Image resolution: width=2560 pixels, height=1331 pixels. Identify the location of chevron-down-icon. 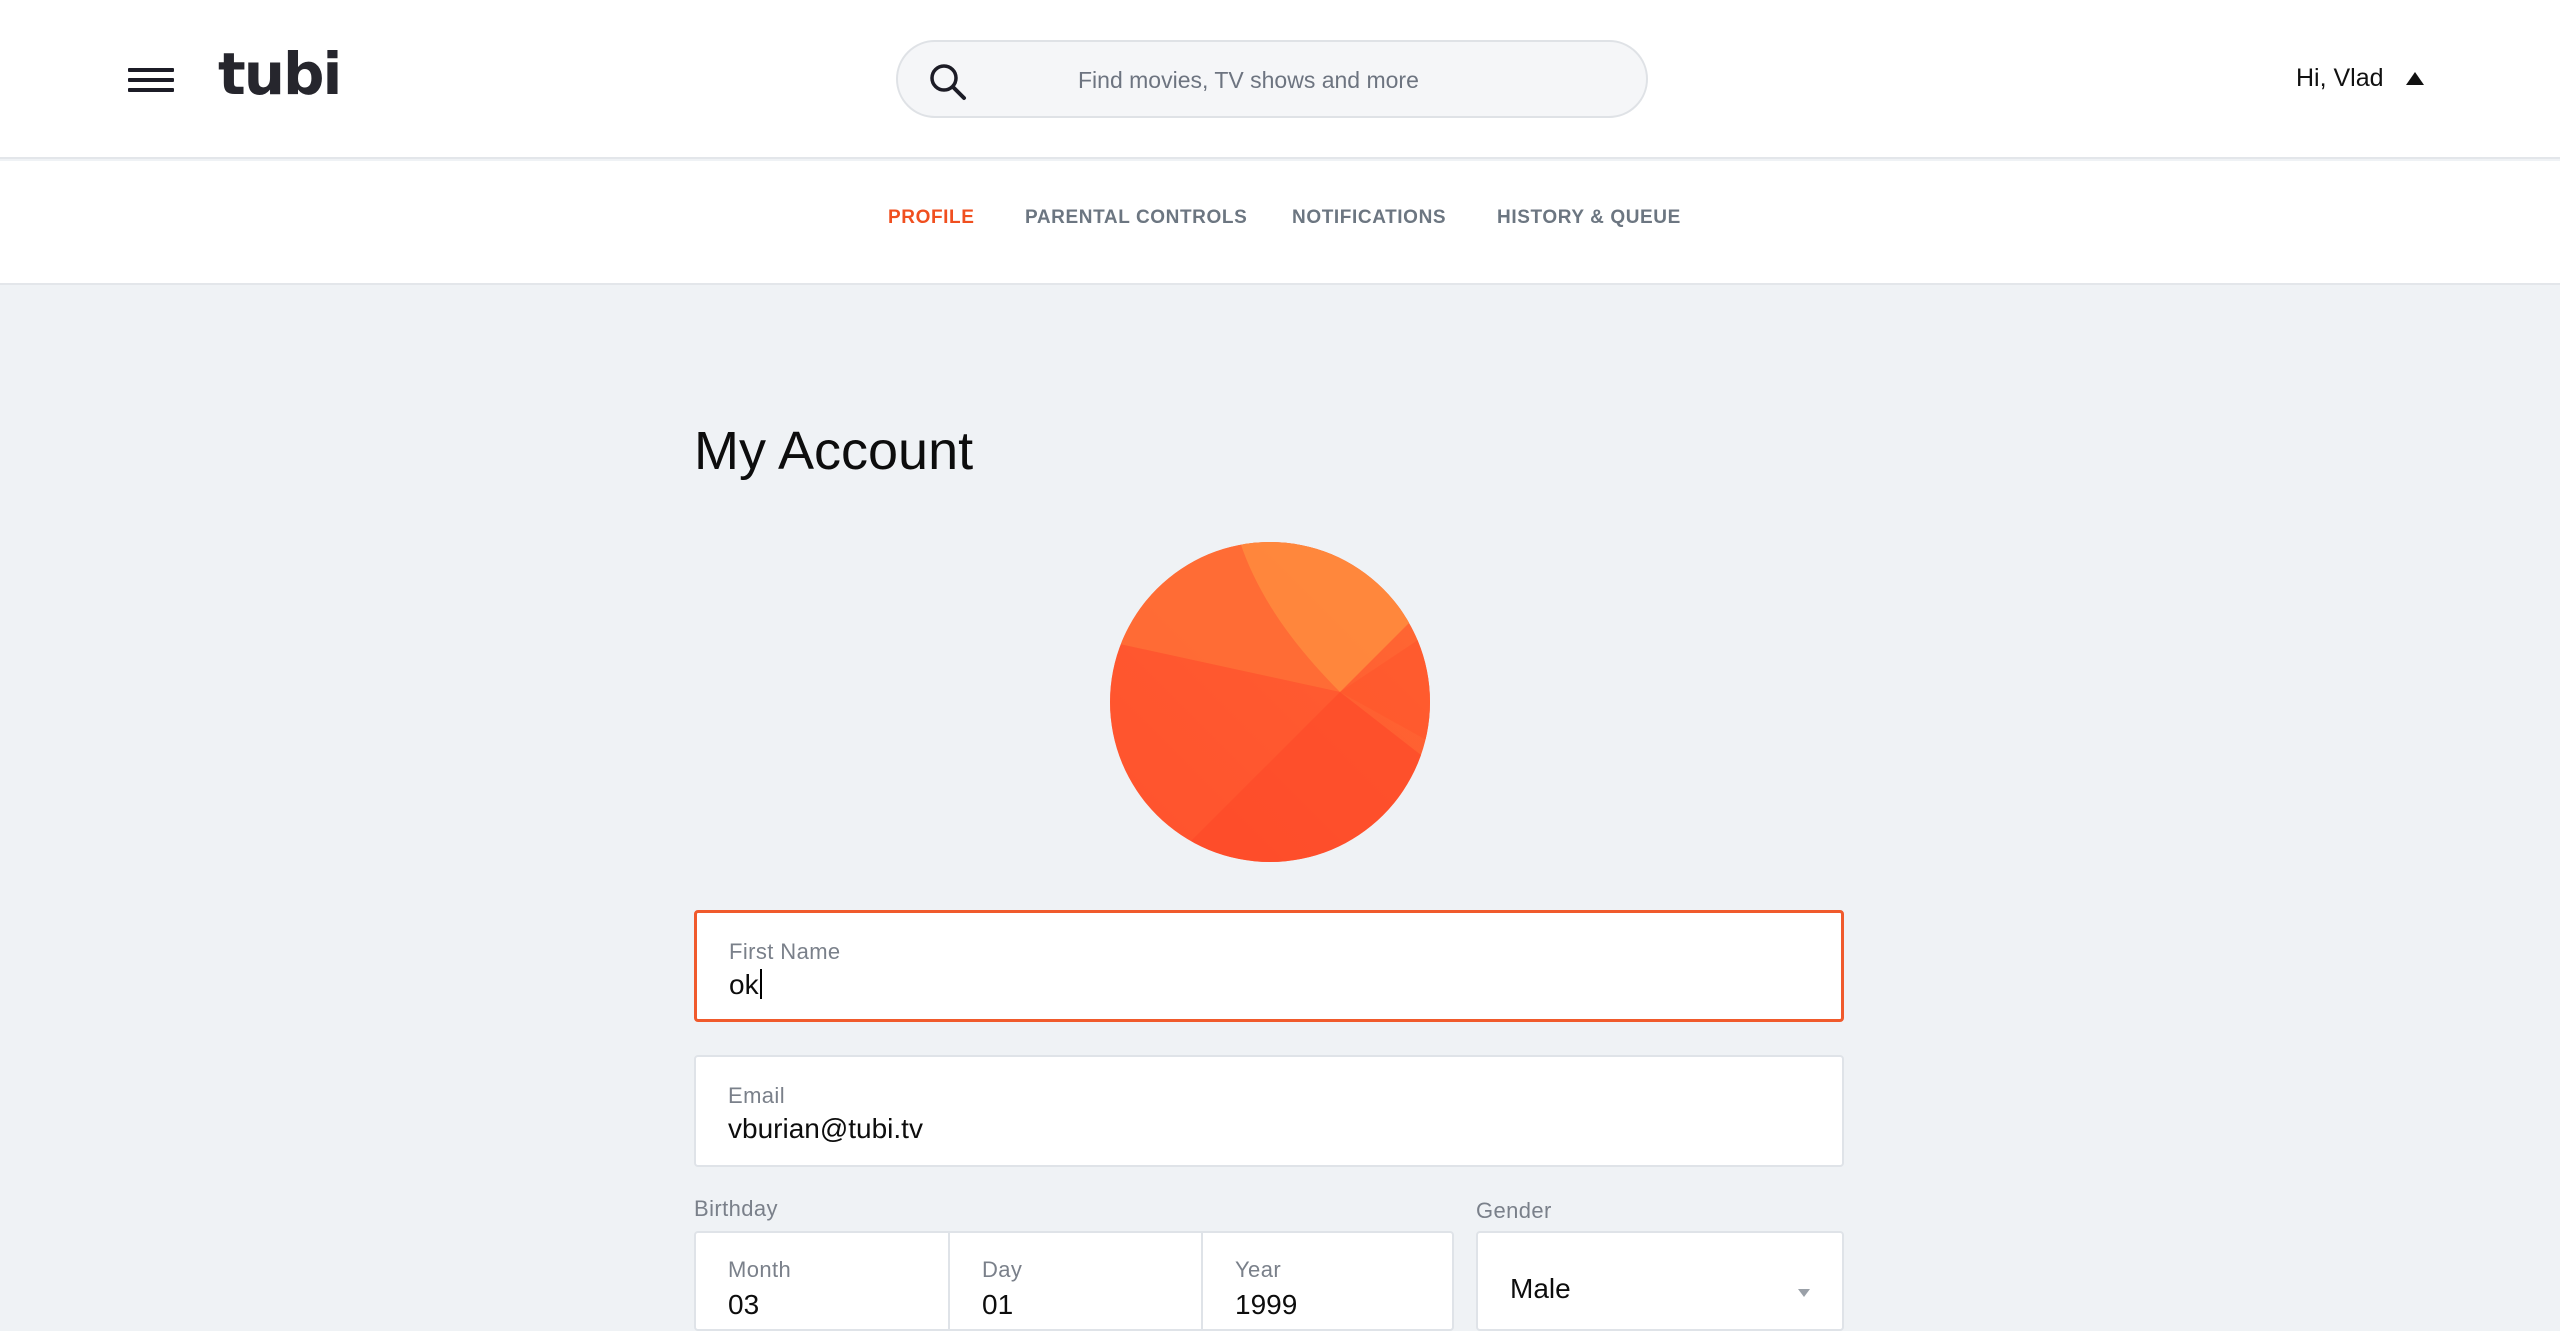
(1804, 1293).